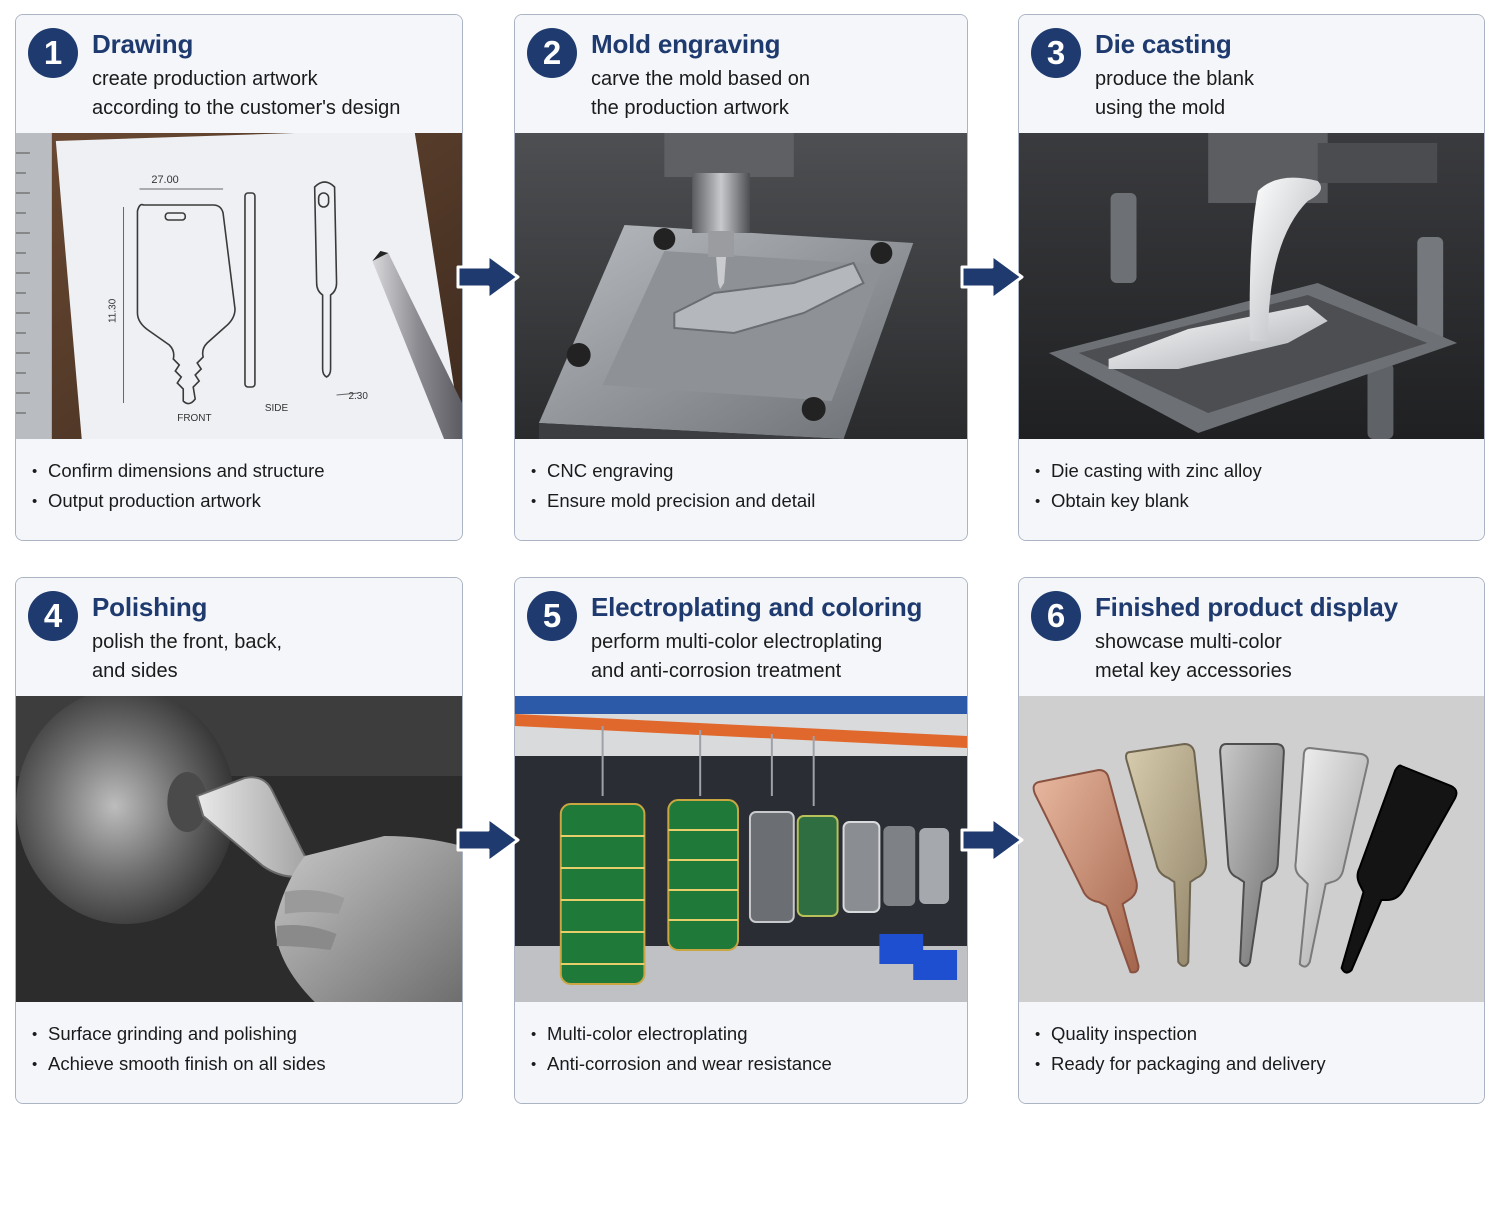  I want to click on subtitle-line: polish the front, back,, so click(187, 642).